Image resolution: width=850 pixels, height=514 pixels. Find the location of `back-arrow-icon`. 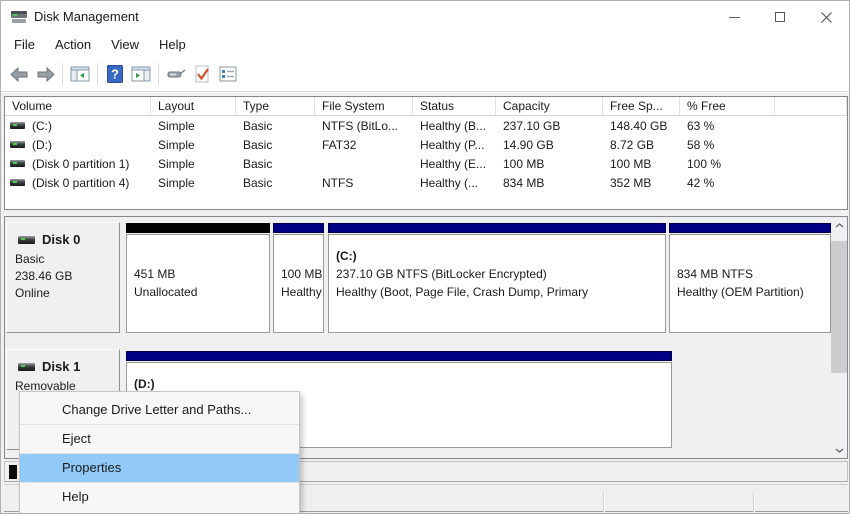

back-arrow-icon is located at coordinates (18, 74).